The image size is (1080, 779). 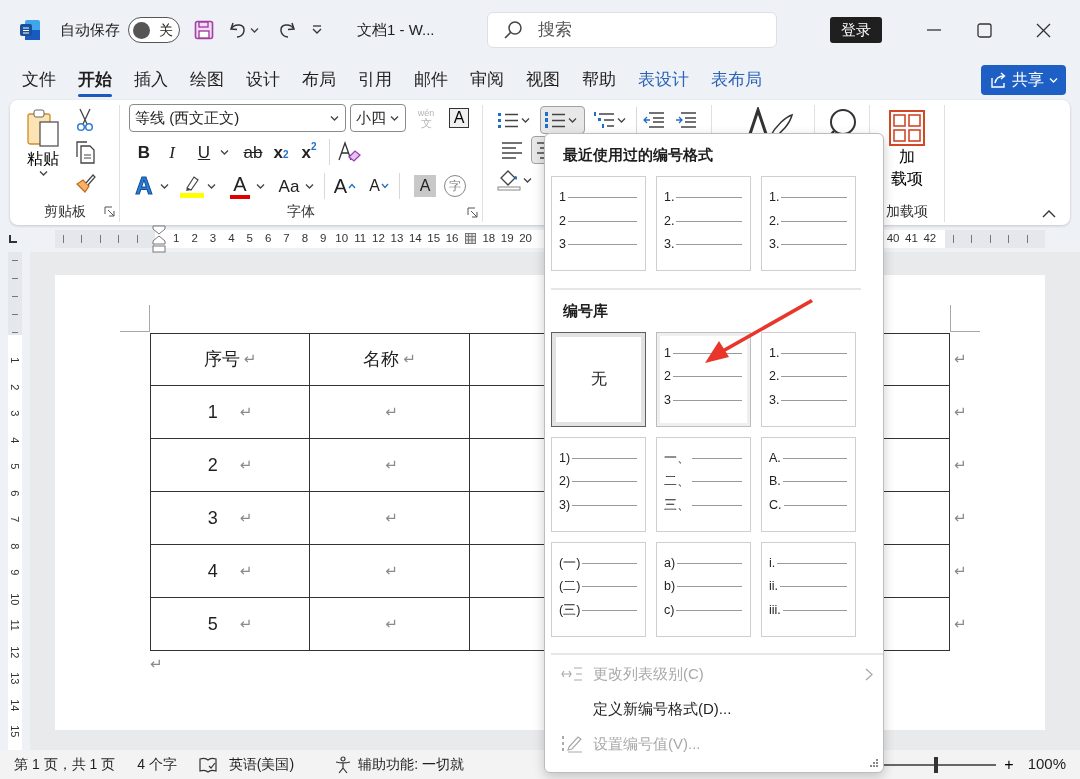 I want to click on table-cell-text: 3, so click(x=212, y=518).